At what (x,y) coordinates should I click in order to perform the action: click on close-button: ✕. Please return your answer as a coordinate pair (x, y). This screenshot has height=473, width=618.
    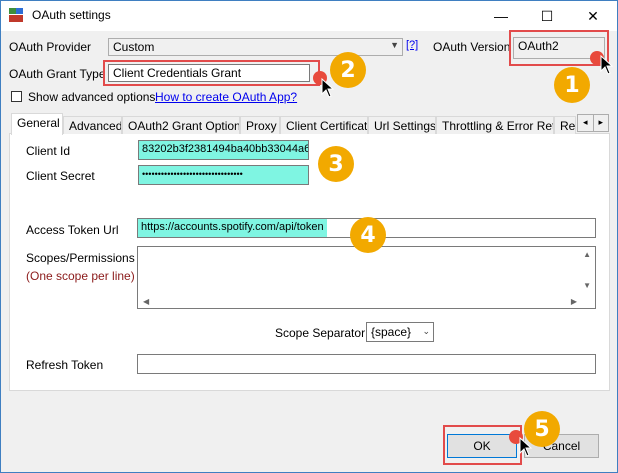
    Looking at the image, I should click on (593, 16).